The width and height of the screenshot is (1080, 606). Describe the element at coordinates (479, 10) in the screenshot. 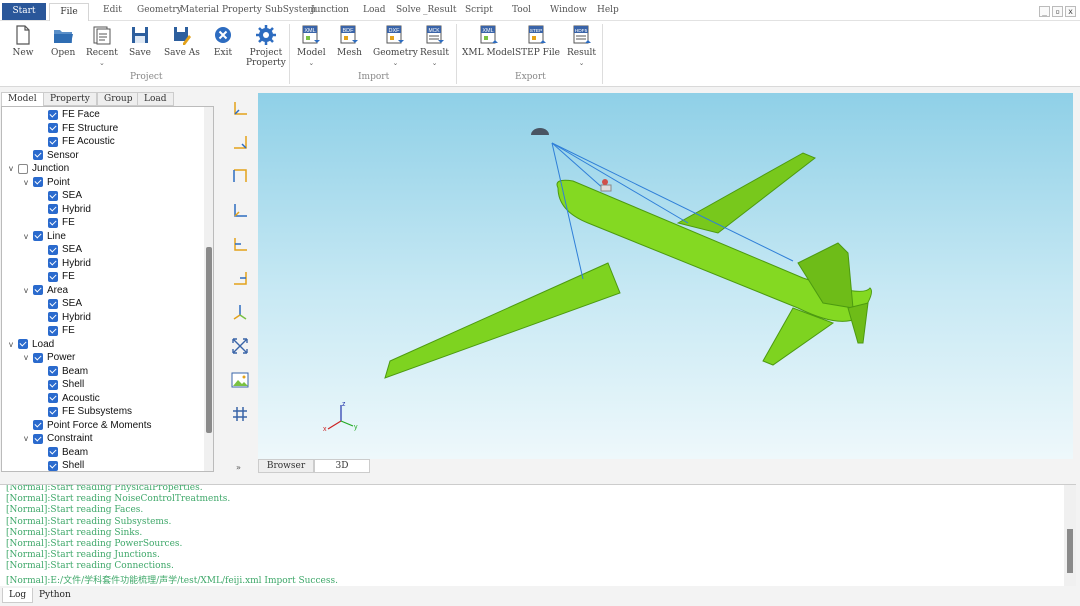

I see `menu-script: Script` at that location.